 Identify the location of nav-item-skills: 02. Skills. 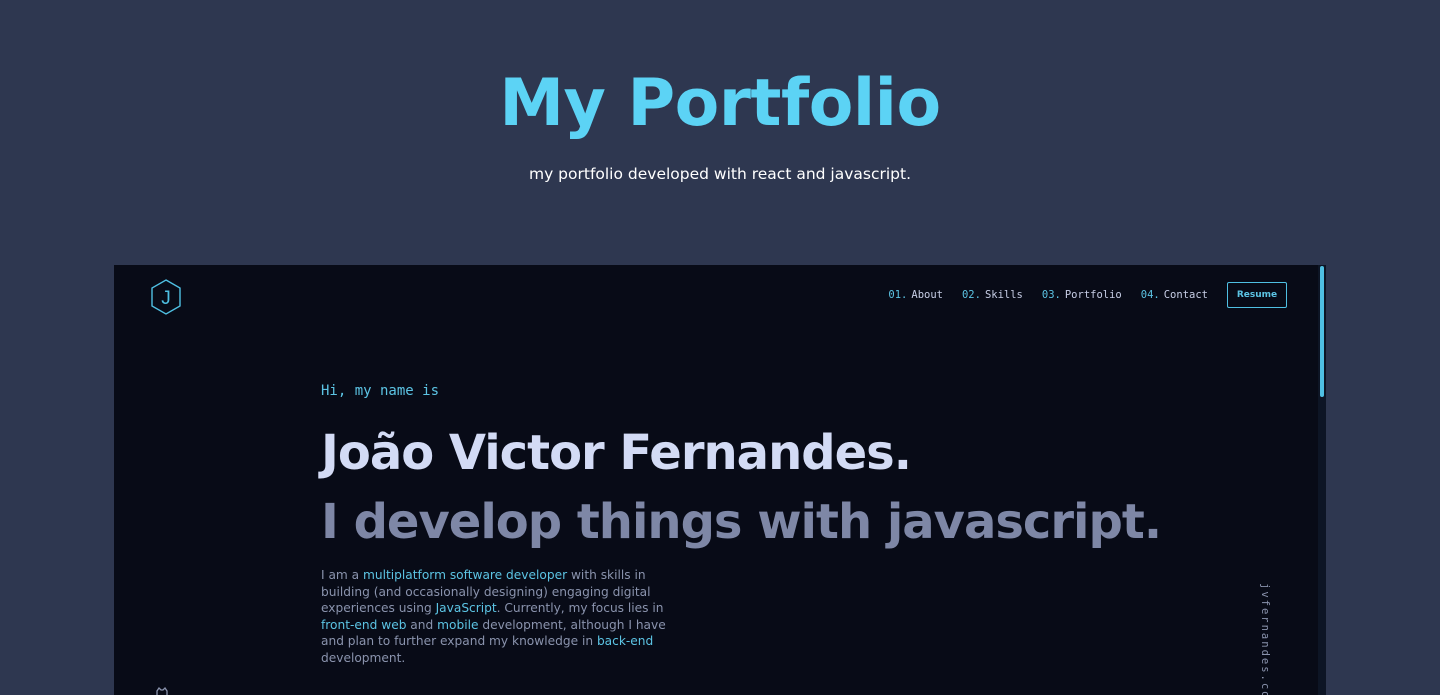
(992, 295).